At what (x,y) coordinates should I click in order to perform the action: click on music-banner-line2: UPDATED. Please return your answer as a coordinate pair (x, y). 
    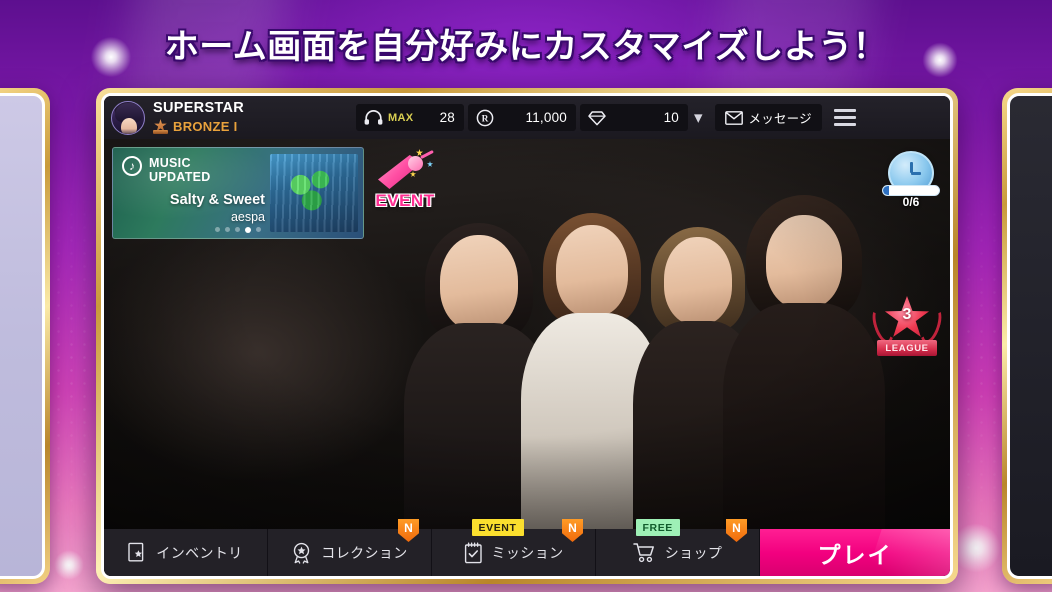
    Looking at the image, I should click on (180, 177).